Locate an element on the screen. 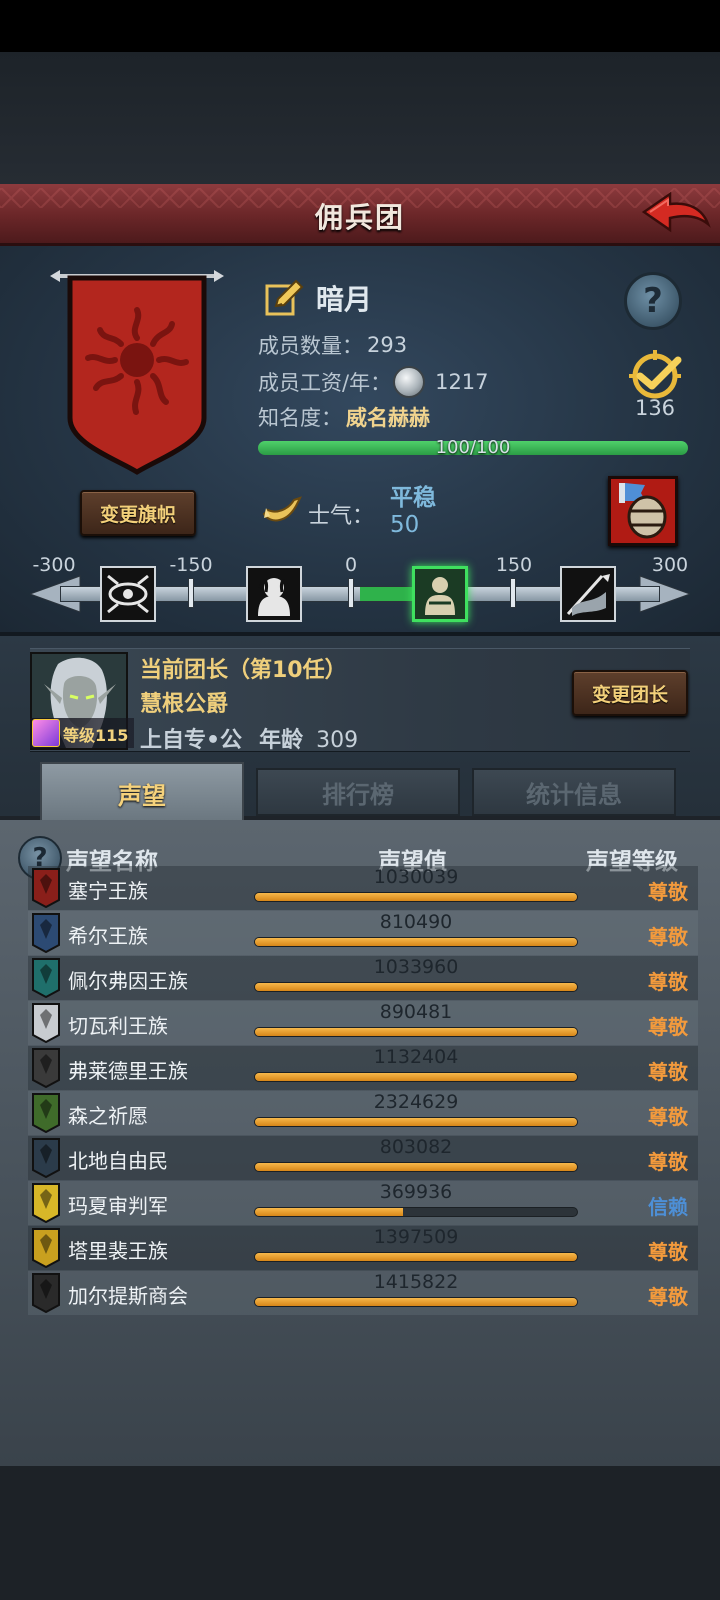 This screenshot has height=1600, width=720. table-row: 森之祈愿 2324629 尊敬 is located at coordinates (363, 1113).